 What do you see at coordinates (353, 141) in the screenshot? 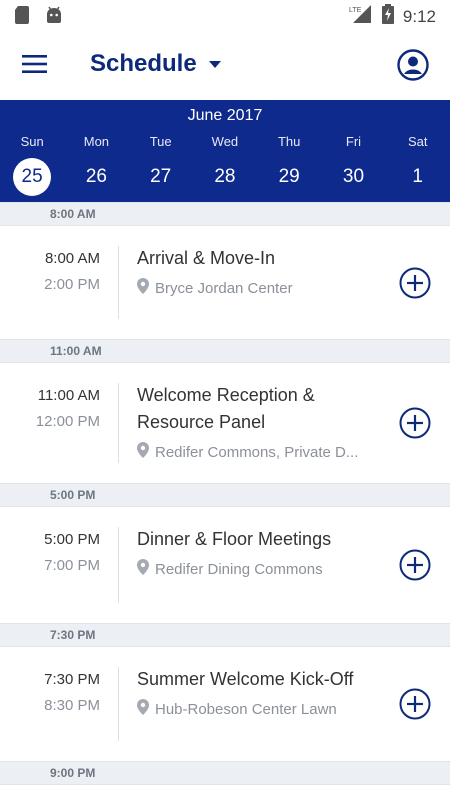
I see `day-of-week-label: Fri` at bounding box center [353, 141].